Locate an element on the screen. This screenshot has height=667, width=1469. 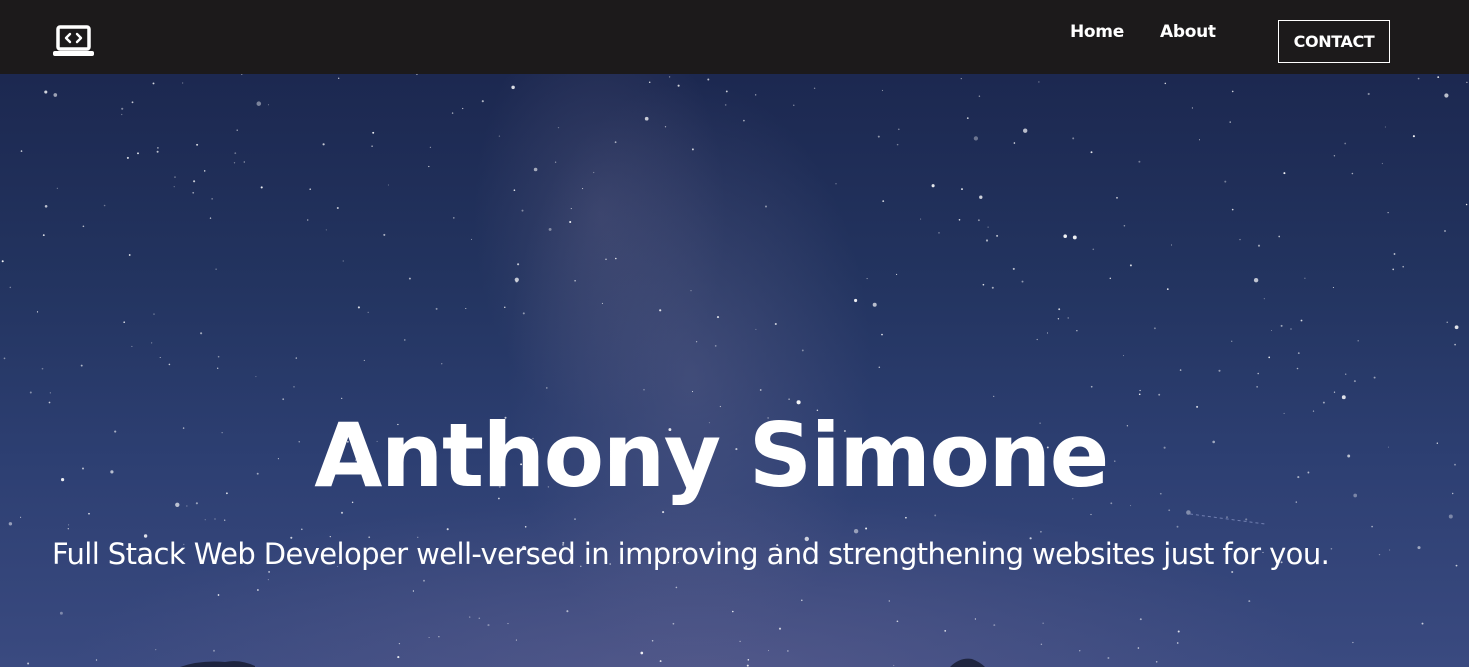
contact-button: CONTACT is located at coordinates (1334, 41).